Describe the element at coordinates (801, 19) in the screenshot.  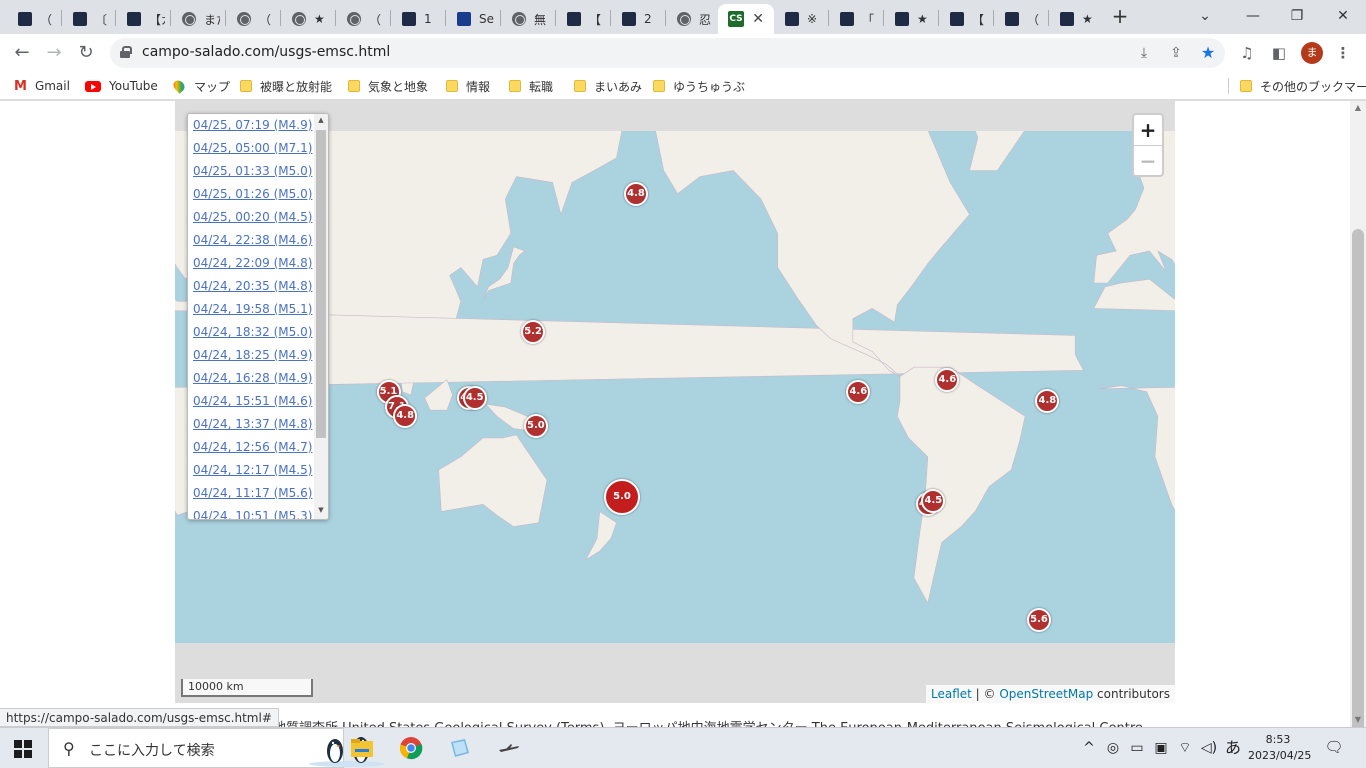
I see `tab: ※` at that location.